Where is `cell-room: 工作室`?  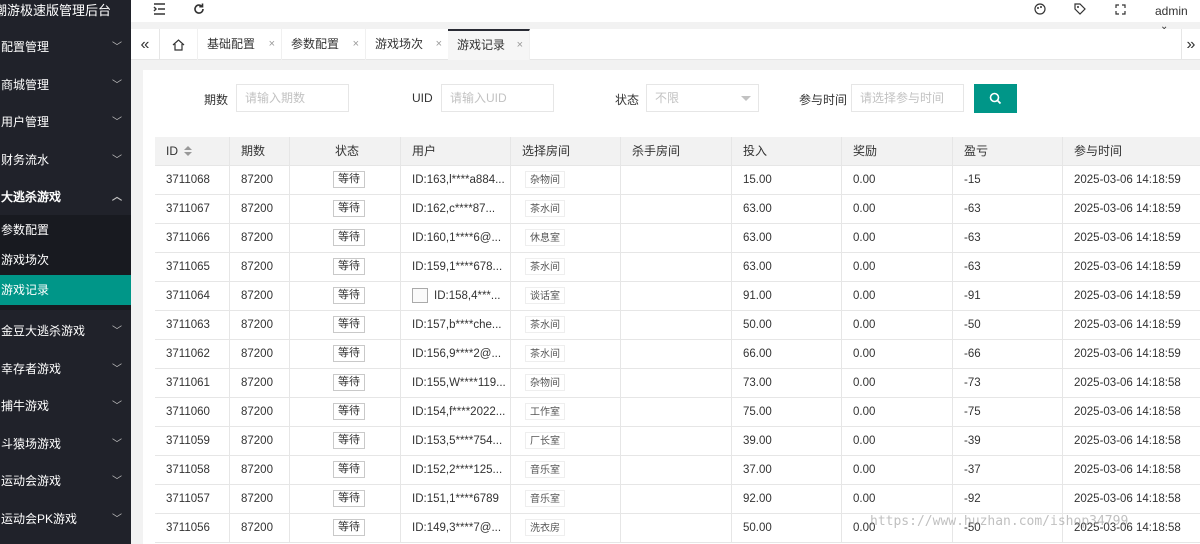 cell-room: 工作室 is located at coordinates (566, 412).